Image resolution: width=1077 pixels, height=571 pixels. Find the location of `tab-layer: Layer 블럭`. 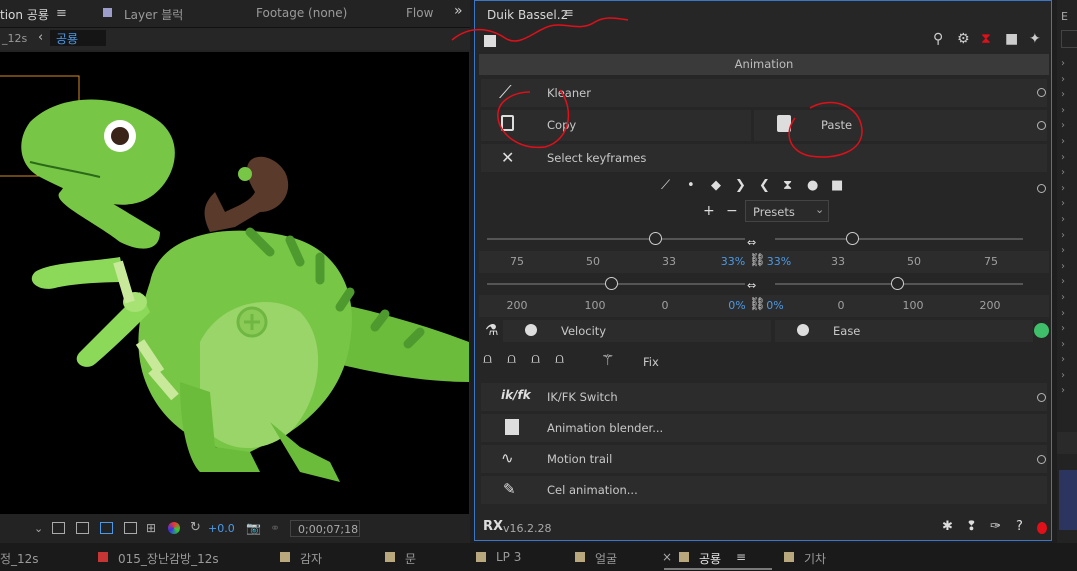

tab-layer: Layer 블럭 is located at coordinates (153, 14).